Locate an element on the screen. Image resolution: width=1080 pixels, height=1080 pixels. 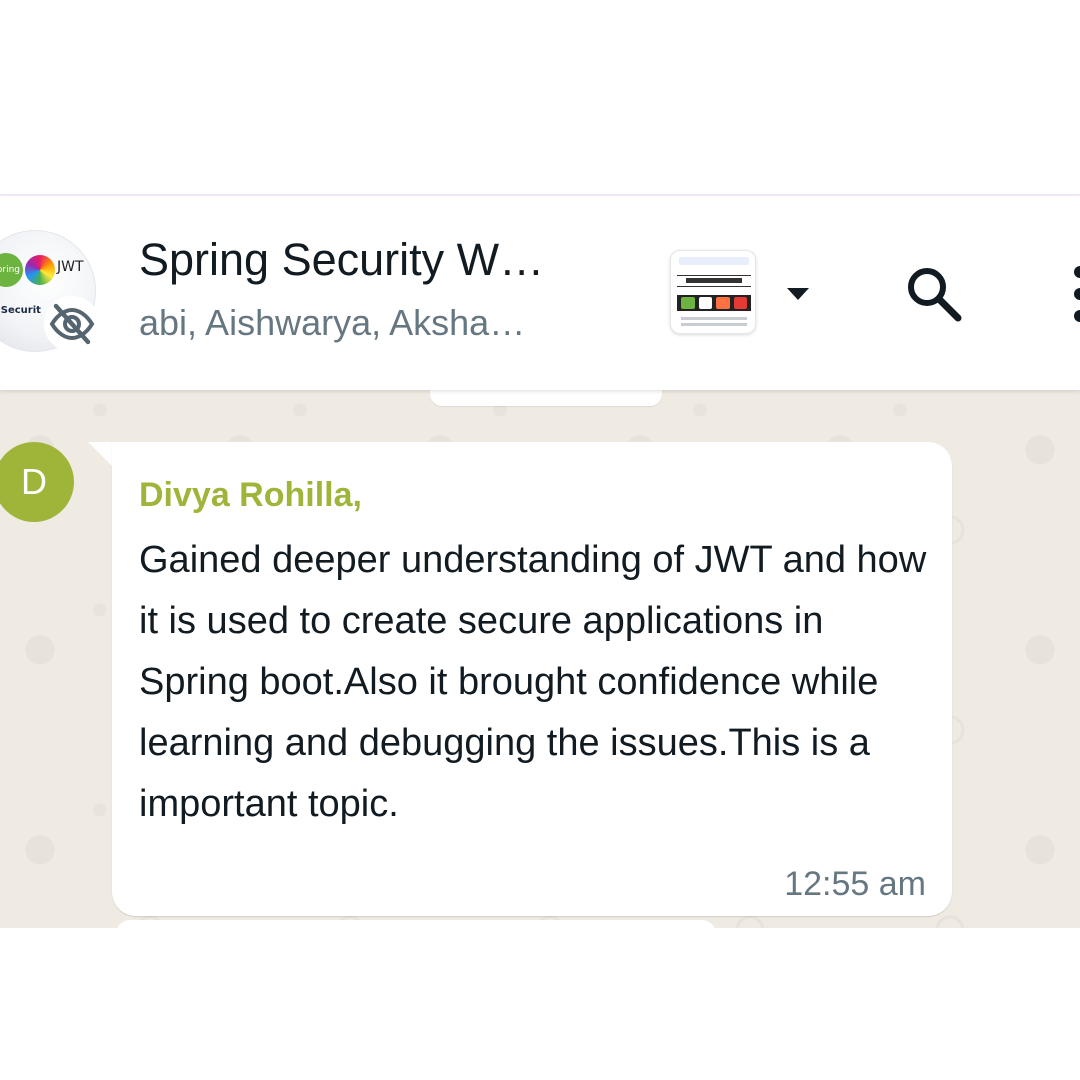
spring-logo: spring is located at coordinates (11, 270).